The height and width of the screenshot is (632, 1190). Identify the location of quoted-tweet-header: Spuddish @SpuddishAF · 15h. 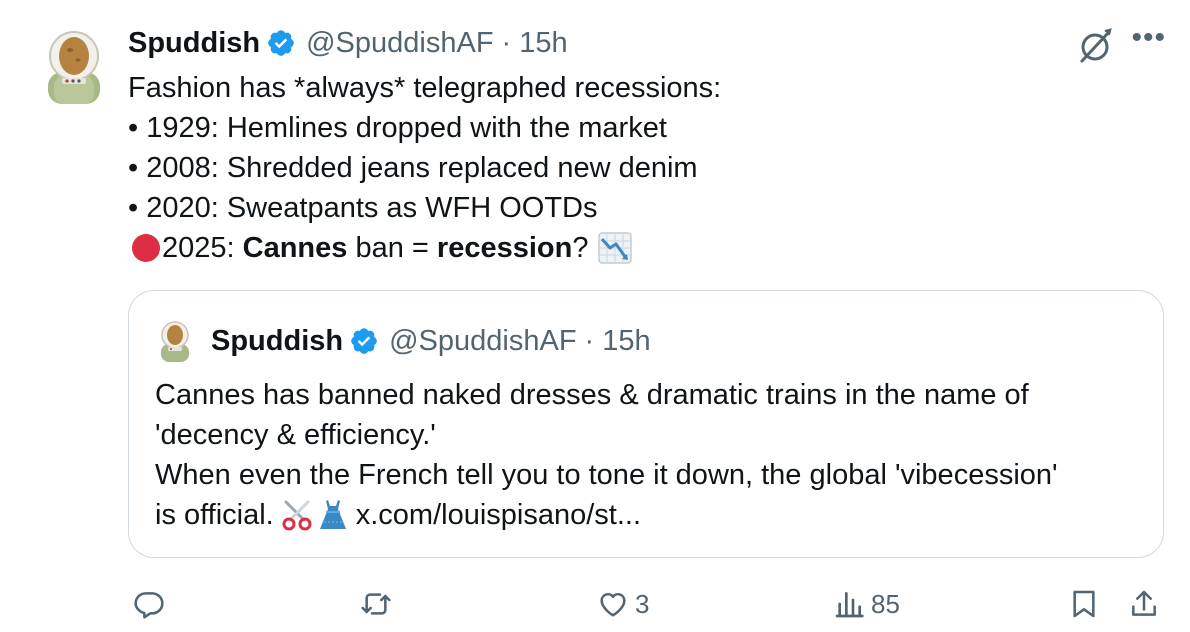
(431, 341).